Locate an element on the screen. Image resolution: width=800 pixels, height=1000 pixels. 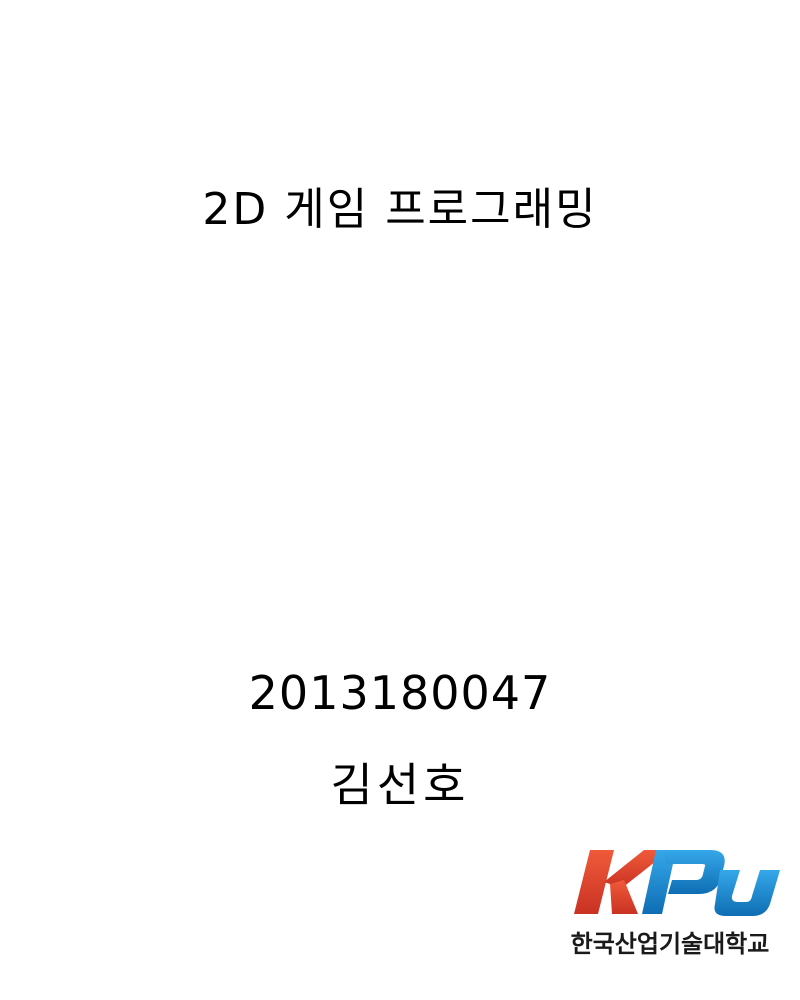
student-name: 김선호 is located at coordinates (400, 785).